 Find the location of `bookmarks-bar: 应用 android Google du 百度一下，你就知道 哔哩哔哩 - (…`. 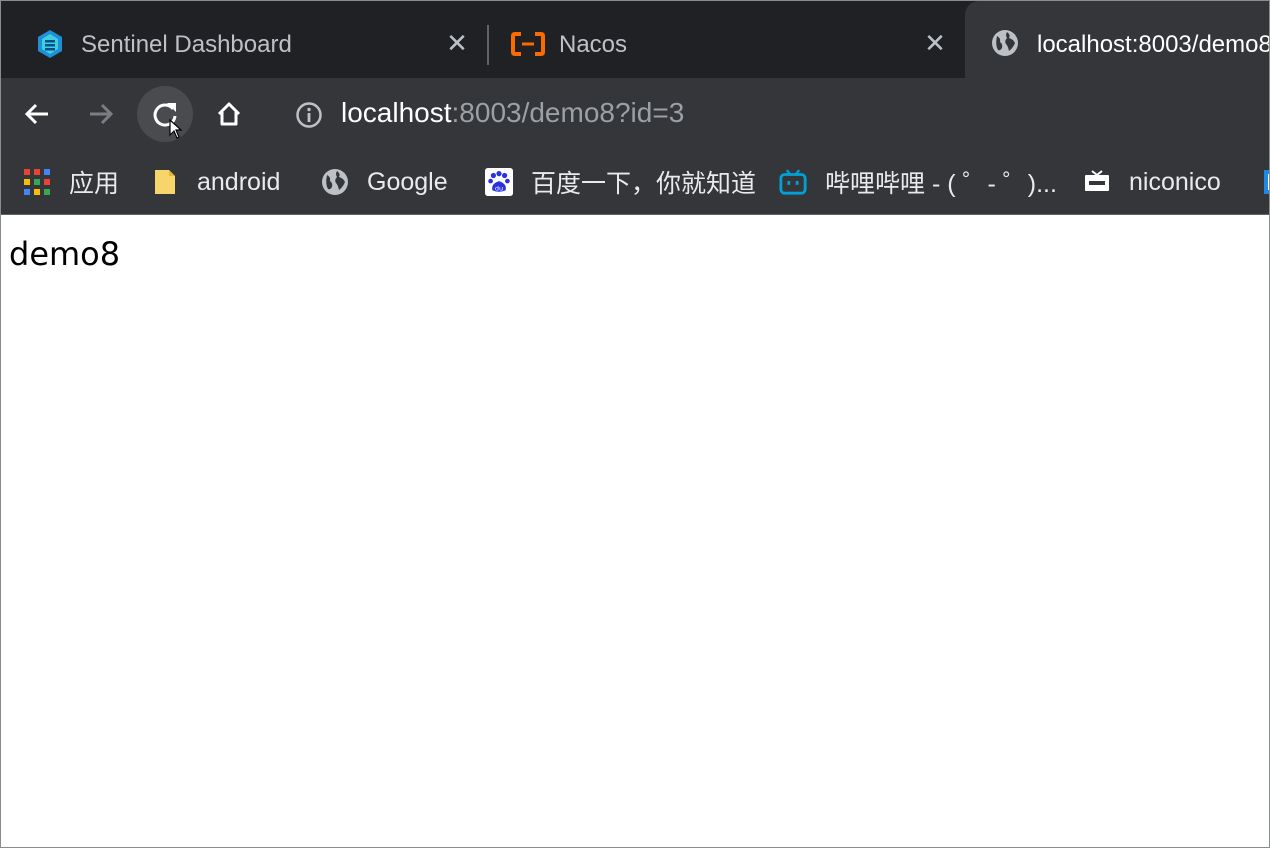

bookmarks-bar: 应用 android Google du 百度一下，你就知道 哔哩哔哩 - (… is located at coordinates (635, 182).